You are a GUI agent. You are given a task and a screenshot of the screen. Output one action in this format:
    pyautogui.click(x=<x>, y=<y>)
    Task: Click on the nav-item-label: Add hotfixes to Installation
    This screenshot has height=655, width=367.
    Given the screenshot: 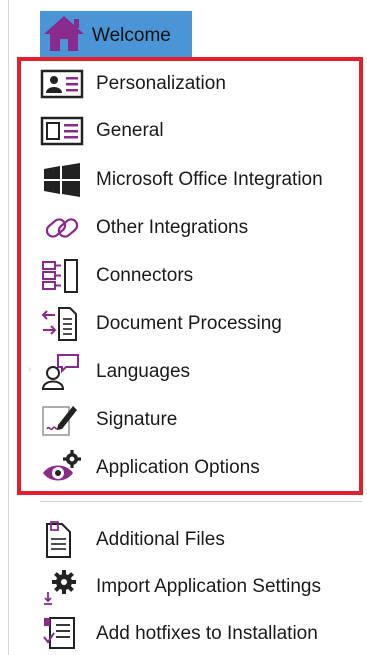 What is the action you would take?
    pyautogui.click(x=207, y=633)
    